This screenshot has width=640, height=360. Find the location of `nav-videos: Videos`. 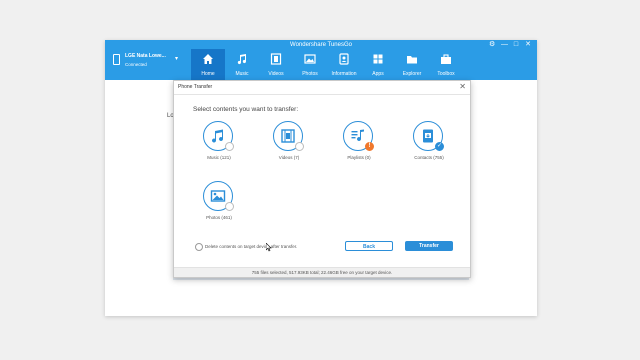

nav-videos: Videos is located at coordinates (276, 64).